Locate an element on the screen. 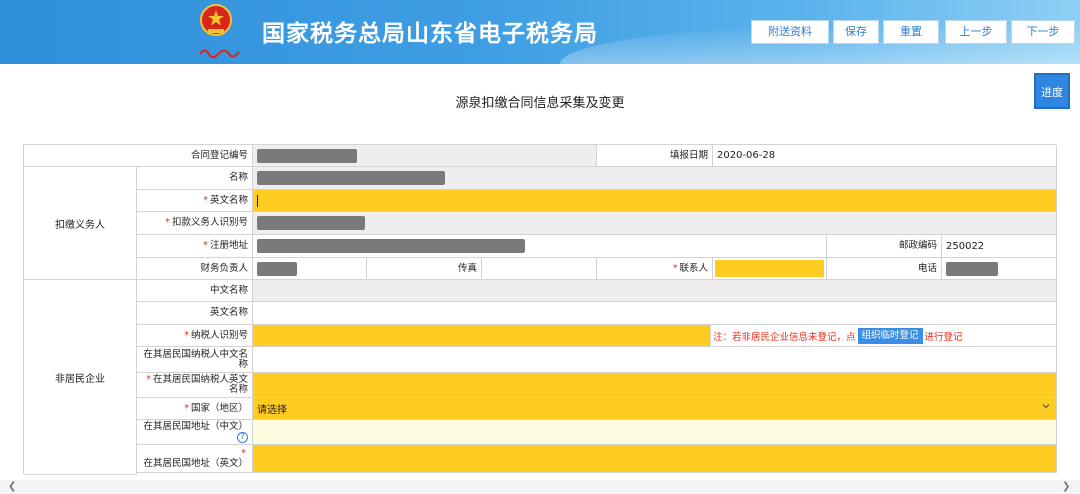 The image size is (1080, 494). taxpayer-id-input is located at coordinates (482, 336).